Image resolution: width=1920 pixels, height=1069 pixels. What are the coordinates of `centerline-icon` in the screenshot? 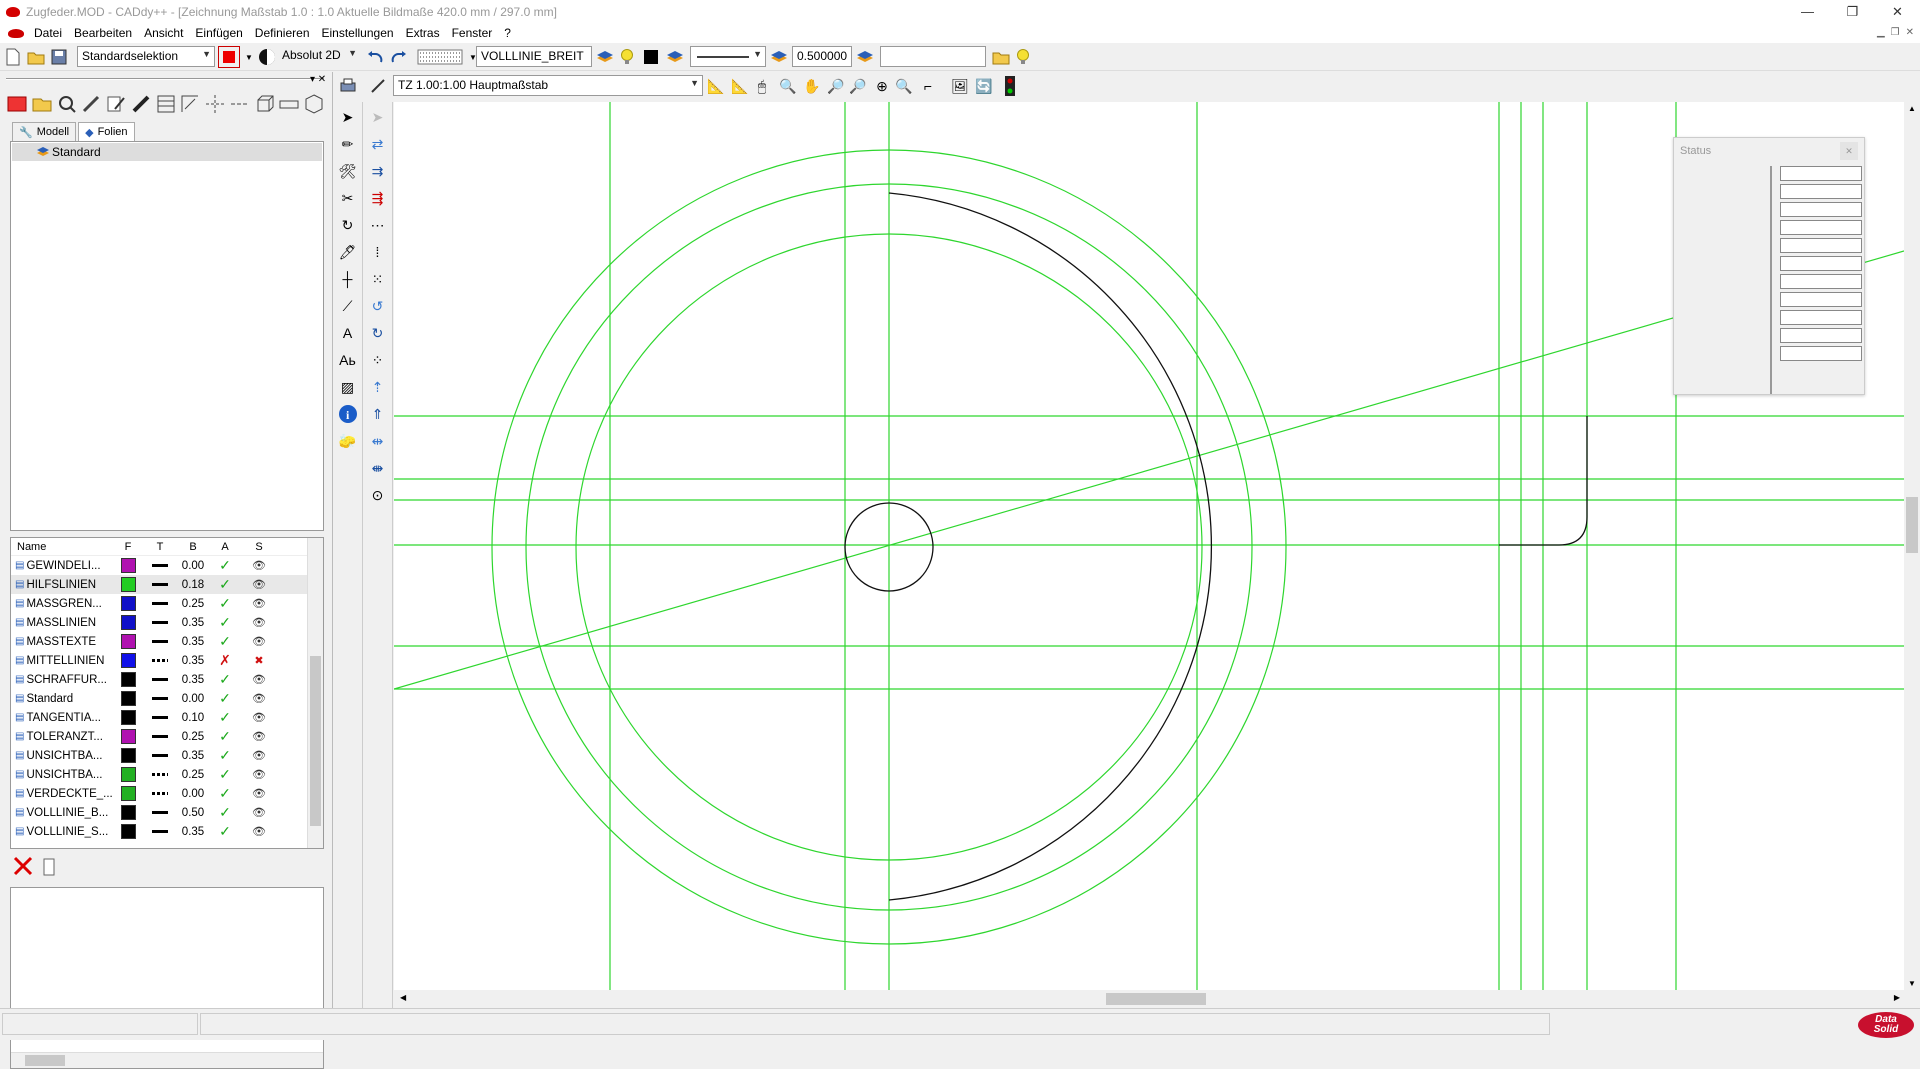 It's located at (214, 104).